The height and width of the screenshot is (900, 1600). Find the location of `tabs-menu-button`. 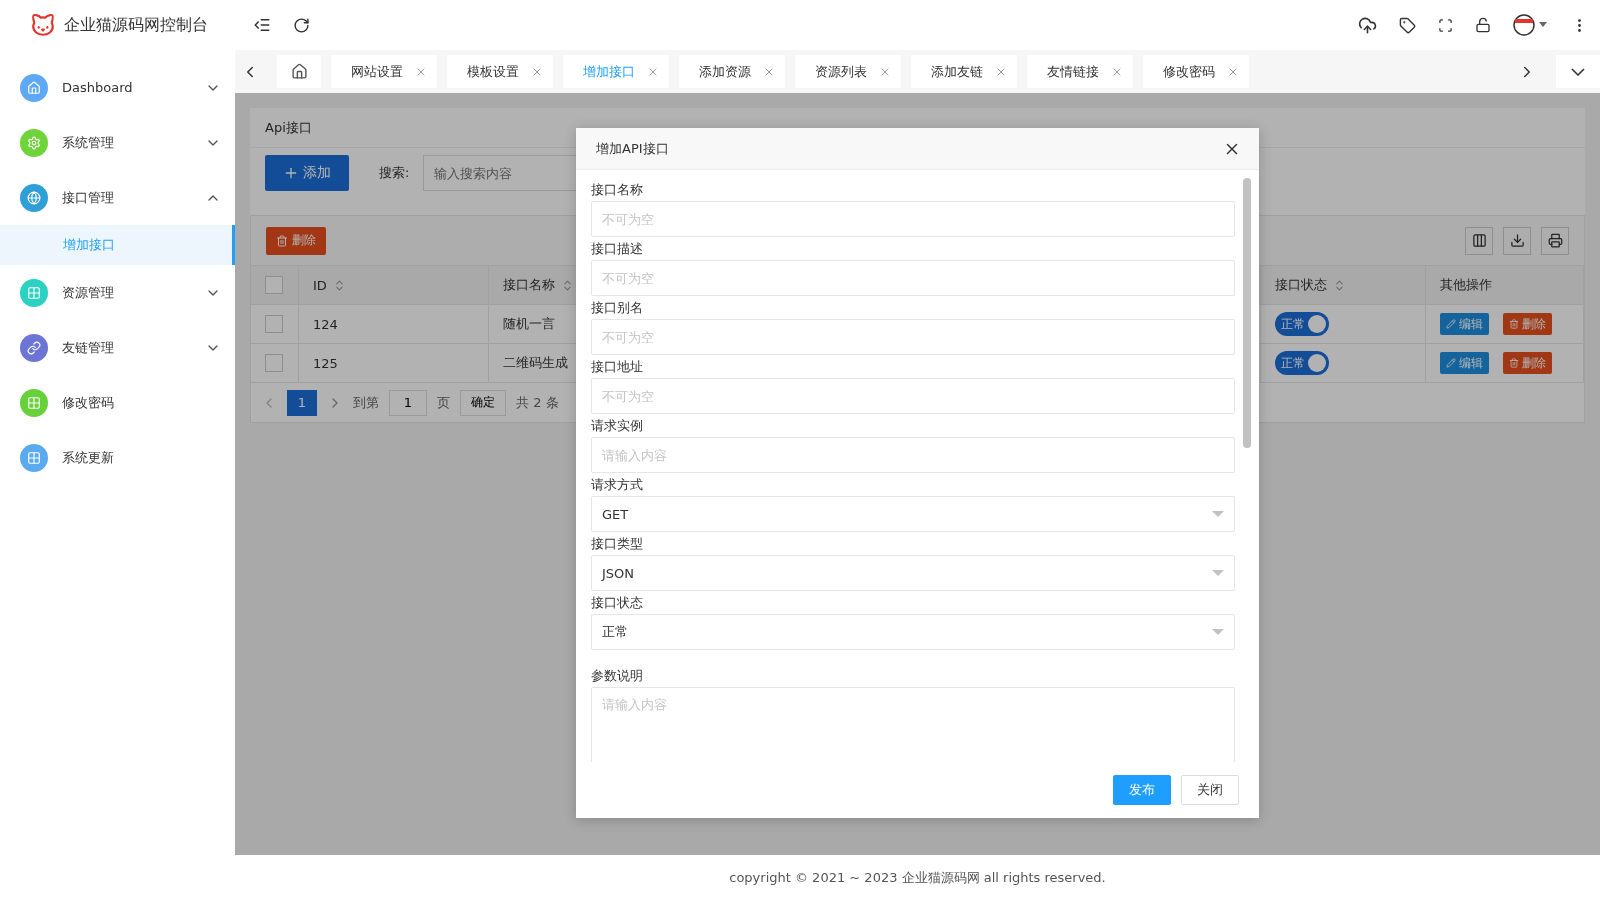

tabs-menu-button is located at coordinates (1578, 71).